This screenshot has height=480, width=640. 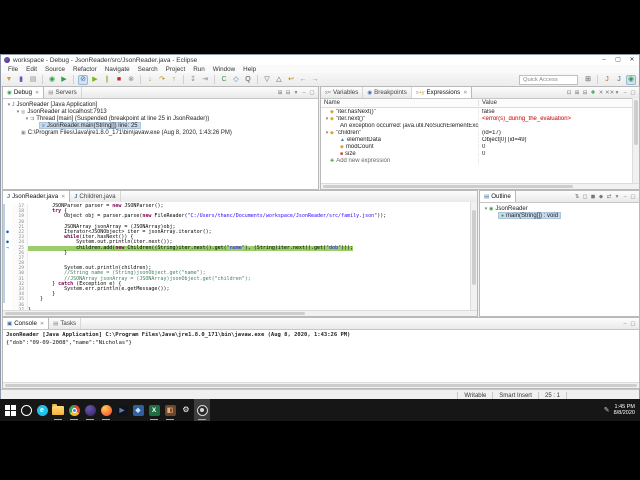 I want to click on menu-edit: Edit, so click(x=31, y=69).